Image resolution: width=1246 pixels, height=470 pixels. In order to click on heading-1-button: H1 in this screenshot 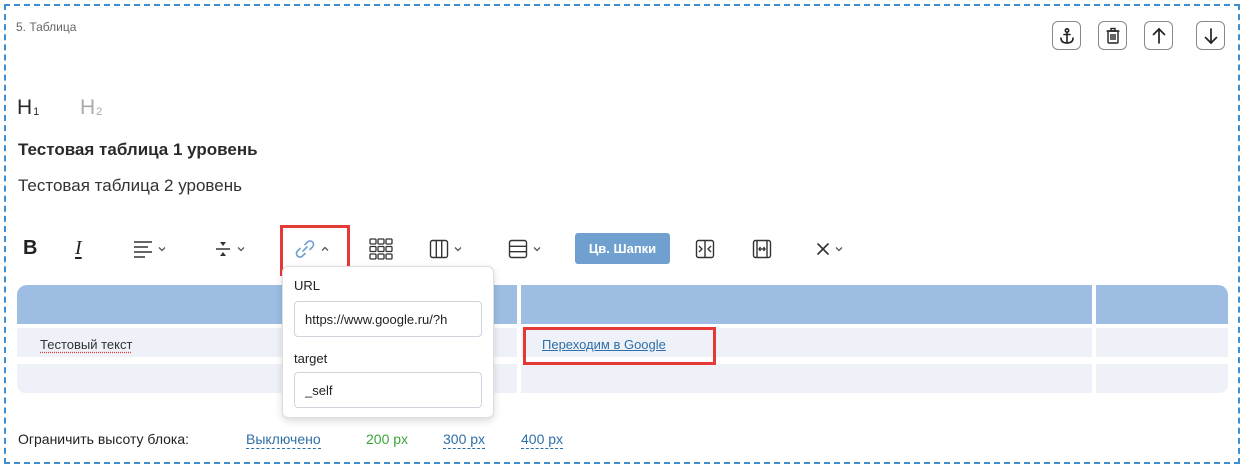, I will do `click(28, 108)`.